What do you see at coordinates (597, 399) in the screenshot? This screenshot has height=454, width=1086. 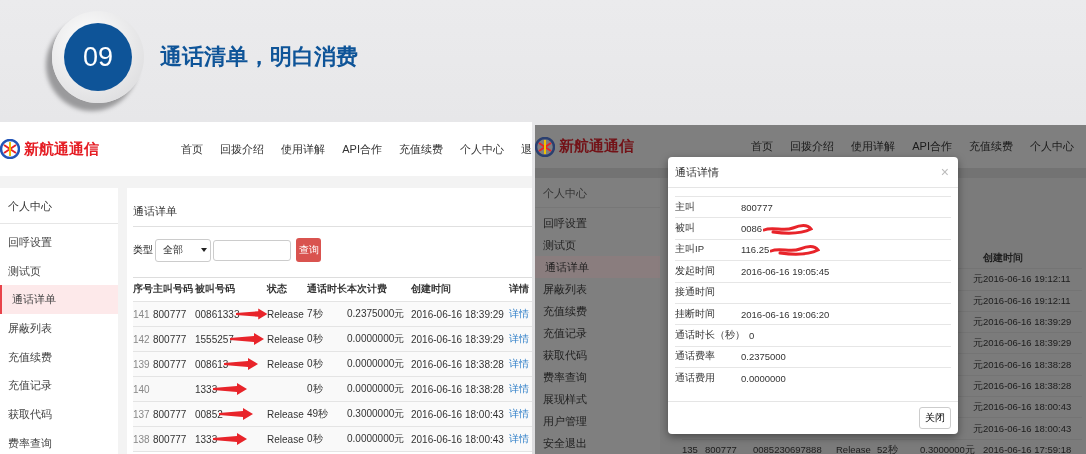 I see `sidebar-item: 展现样式` at bounding box center [597, 399].